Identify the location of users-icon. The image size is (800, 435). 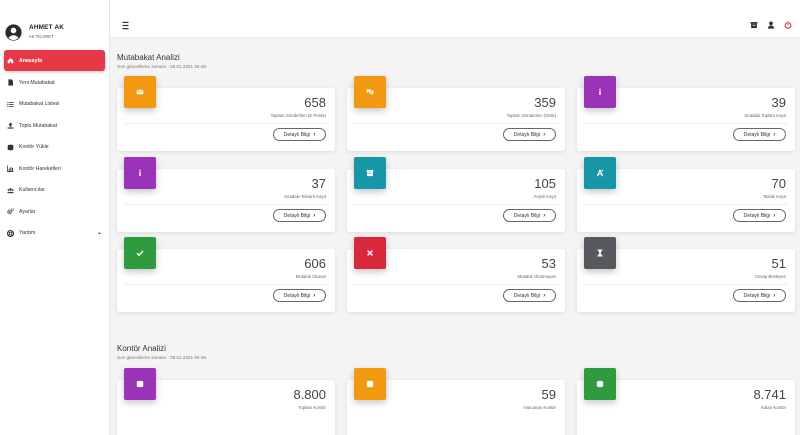
(10, 190).